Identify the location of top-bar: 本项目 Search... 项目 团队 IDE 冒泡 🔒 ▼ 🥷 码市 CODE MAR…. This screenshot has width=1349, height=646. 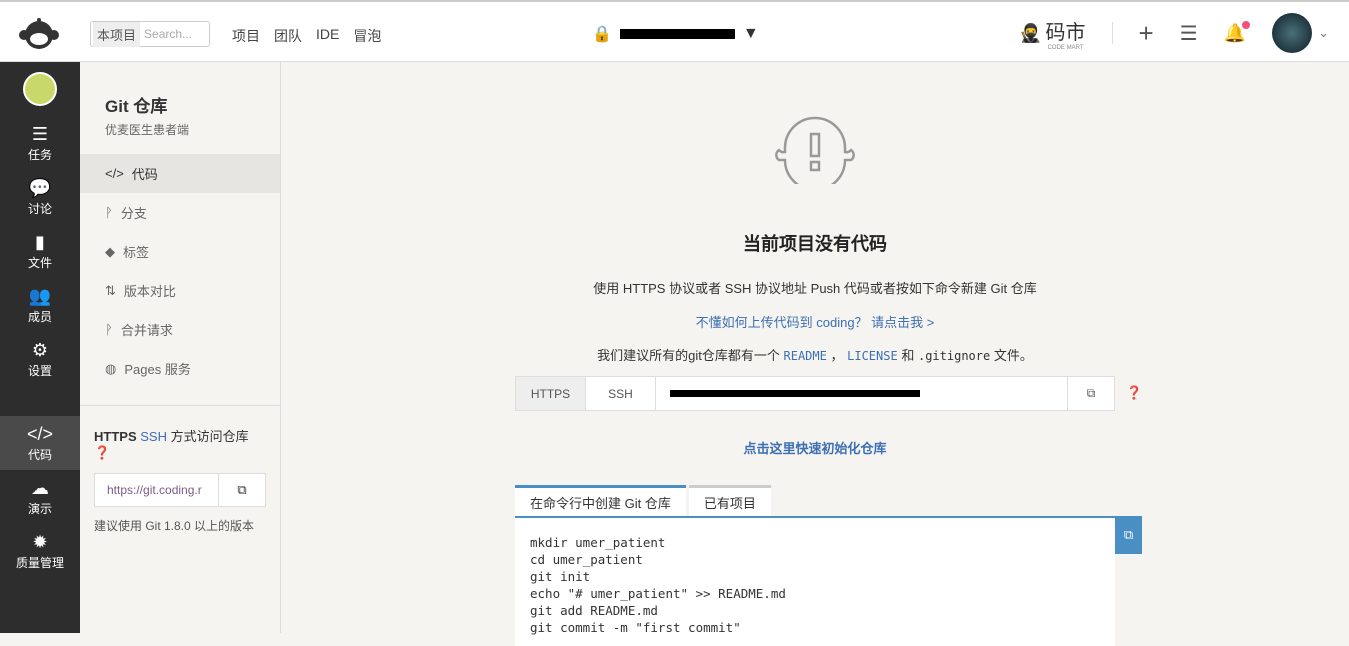
(674, 31).